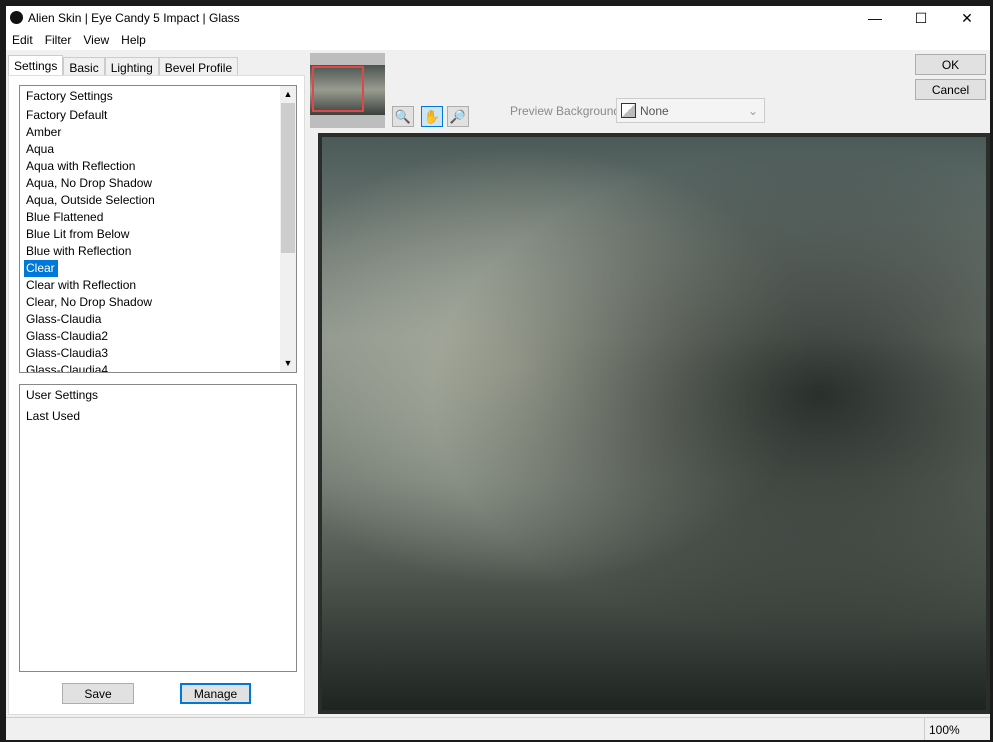 This screenshot has height=742, width=993. I want to click on menu-filter: Filter, so click(58, 40).